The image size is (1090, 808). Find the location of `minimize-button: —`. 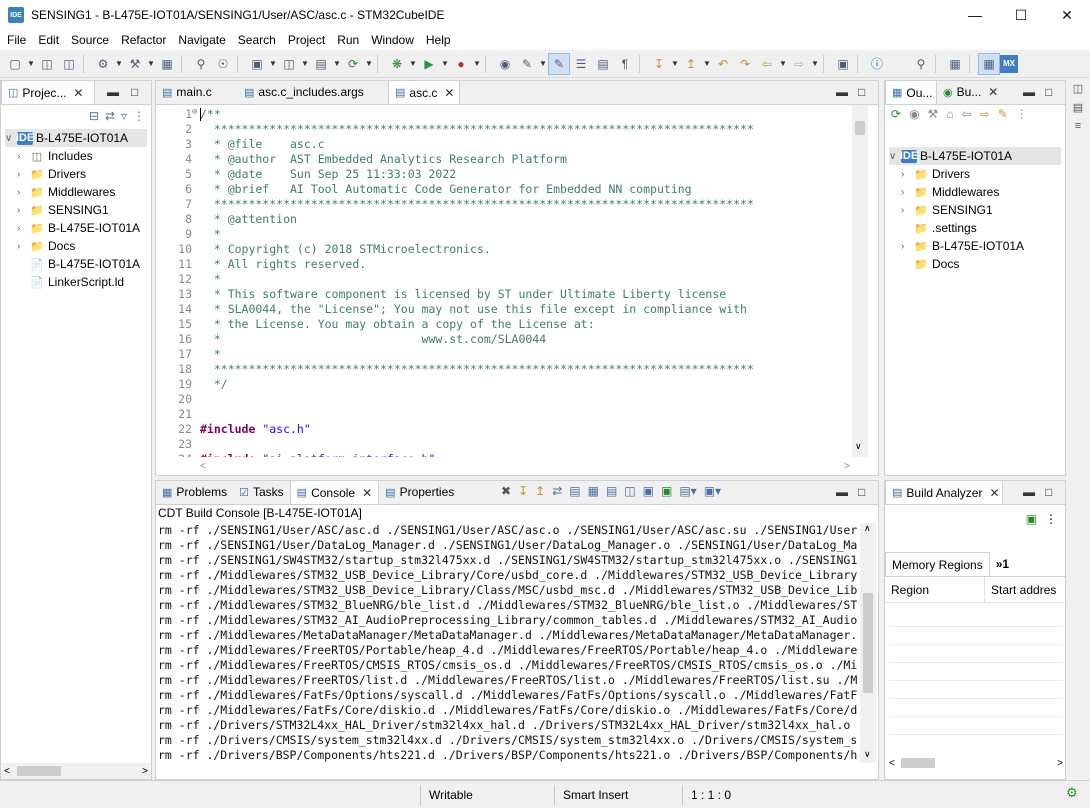

minimize-button: — is located at coordinates (975, 15).